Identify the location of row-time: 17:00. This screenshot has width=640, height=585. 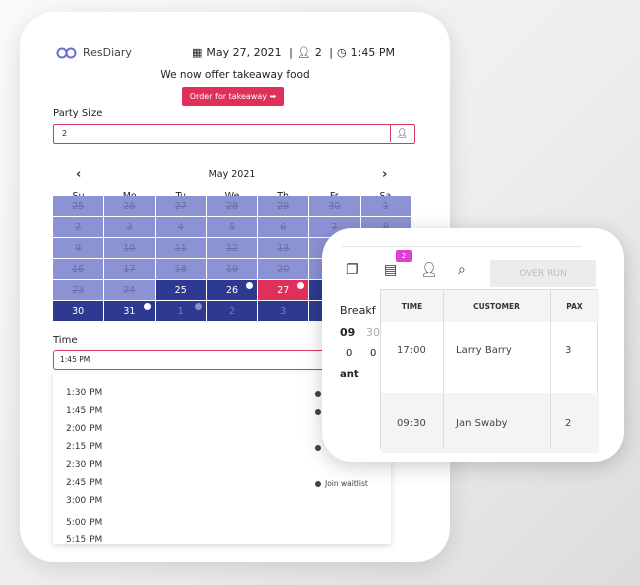
(411, 350).